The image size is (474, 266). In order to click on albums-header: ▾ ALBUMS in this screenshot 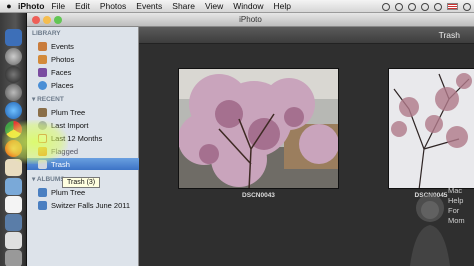, I will do `click(48, 179)`.